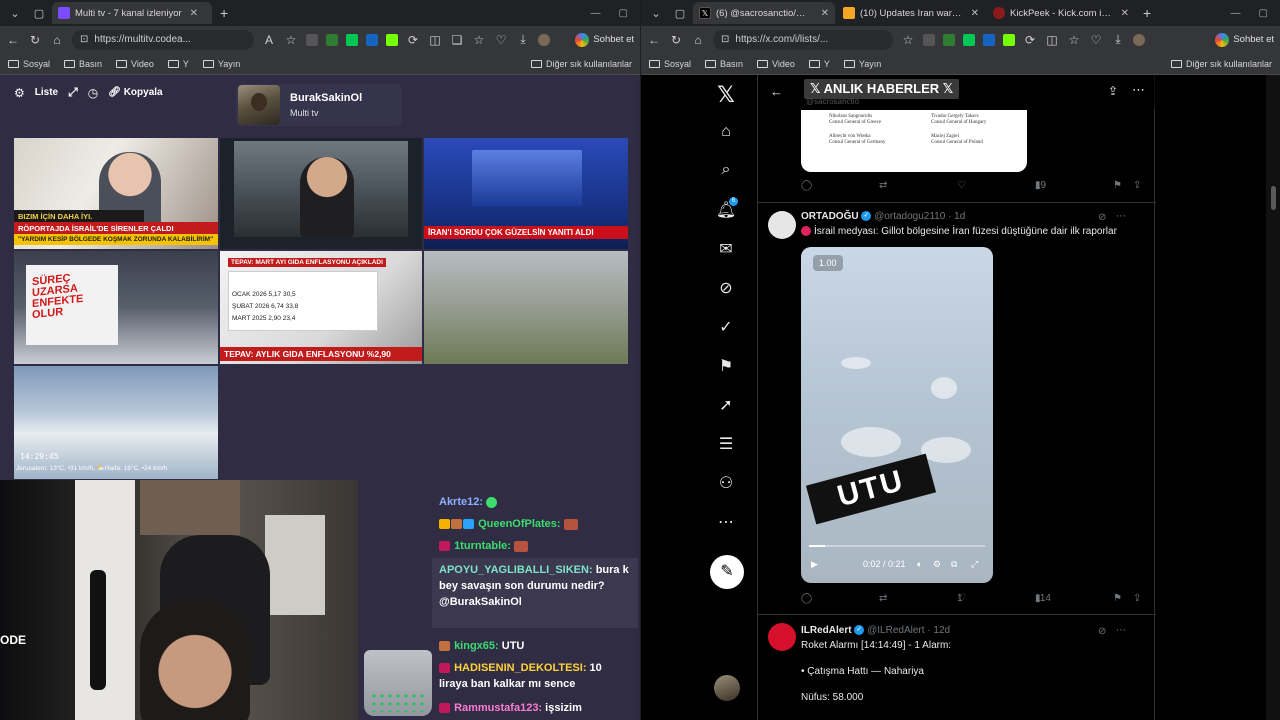 This screenshot has height=720, width=1280. Describe the element at coordinates (1061, 13) in the screenshot. I see `tab-kickpeek: KickPeek - Kick.com için Gerçe ✕` at that location.